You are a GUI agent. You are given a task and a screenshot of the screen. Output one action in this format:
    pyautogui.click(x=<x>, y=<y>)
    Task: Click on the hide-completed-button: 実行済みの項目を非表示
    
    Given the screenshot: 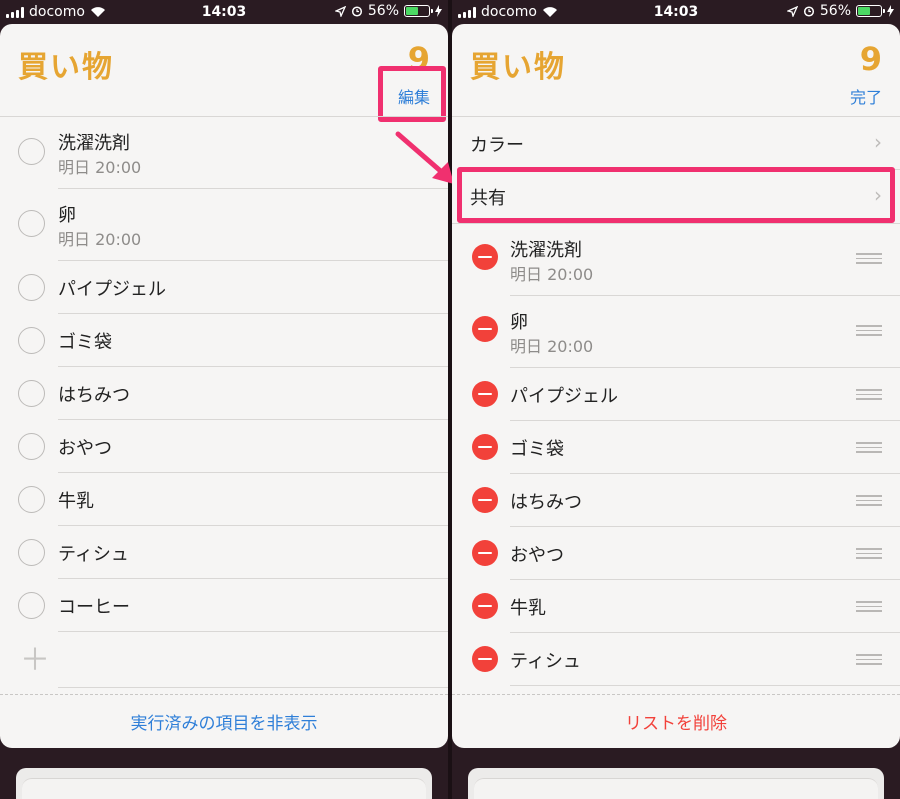 What is the action you would take?
    pyautogui.click(x=224, y=721)
    